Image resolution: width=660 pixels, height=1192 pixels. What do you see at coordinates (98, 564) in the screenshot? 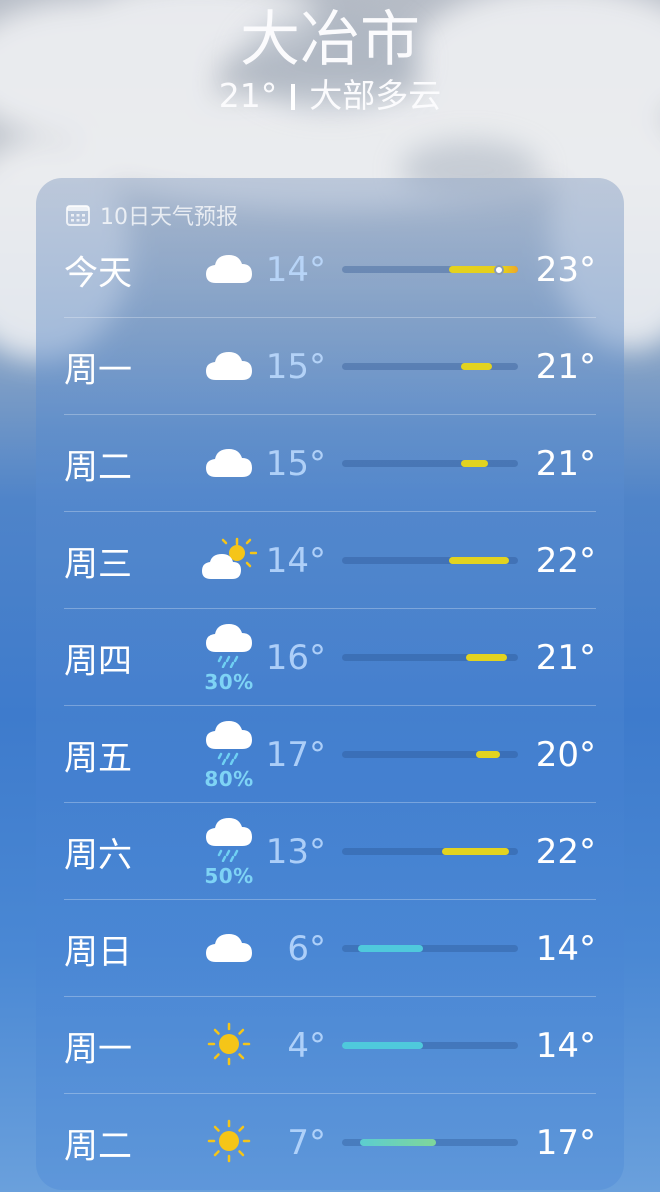
I see `day-label: 周三` at bounding box center [98, 564].